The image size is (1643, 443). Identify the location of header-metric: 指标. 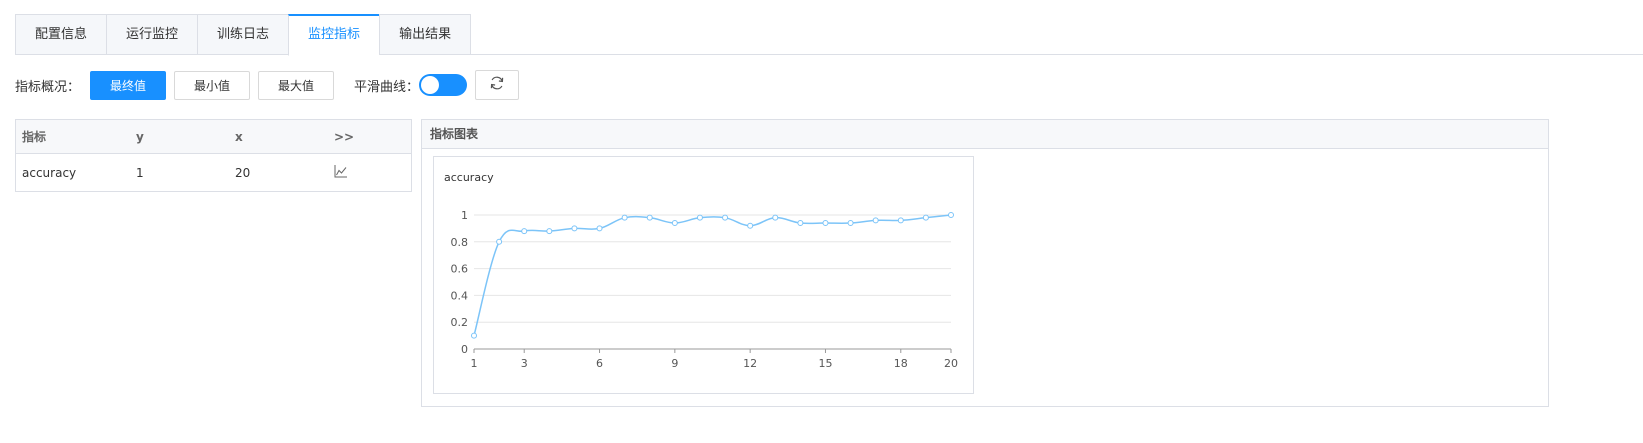
(34, 137).